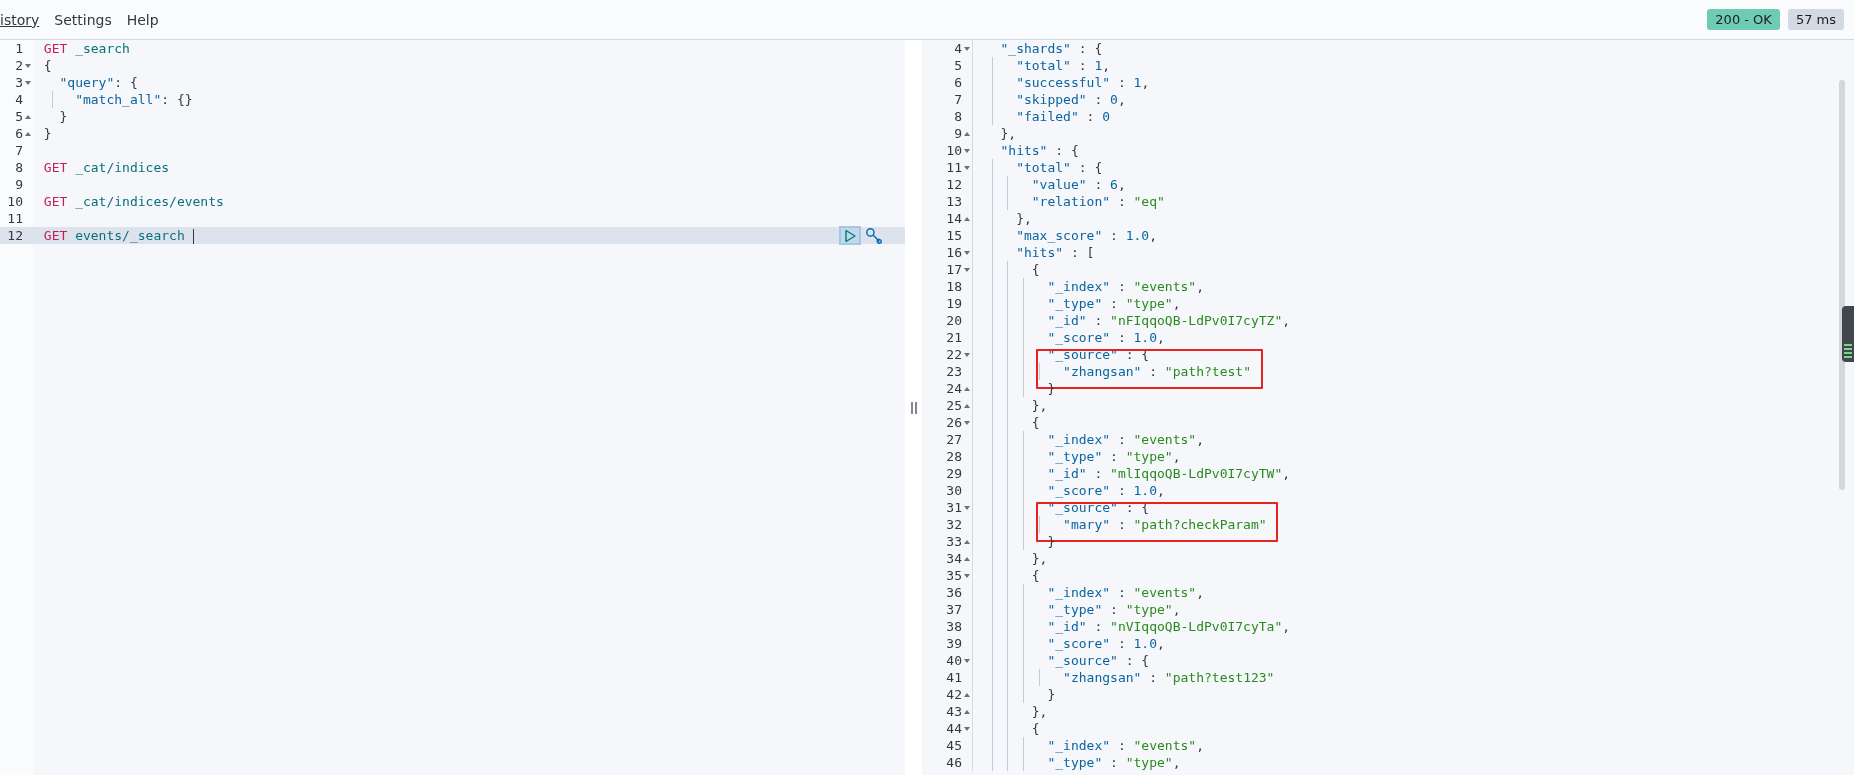 This screenshot has height=775, width=1854. What do you see at coordinates (114, 235) in the screenshot?
I see `code-line: GET events/_search` at bounding box center [114, 235].